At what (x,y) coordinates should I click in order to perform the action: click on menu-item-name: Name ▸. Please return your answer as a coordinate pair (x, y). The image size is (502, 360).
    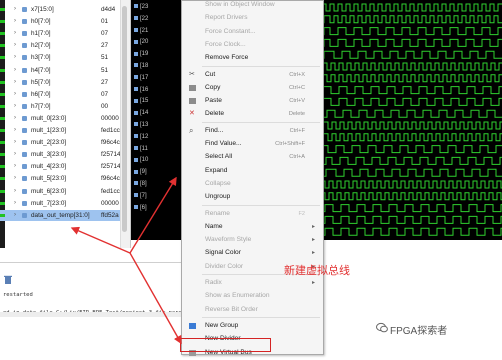
    Looking at the image, I should click on (252, 227).